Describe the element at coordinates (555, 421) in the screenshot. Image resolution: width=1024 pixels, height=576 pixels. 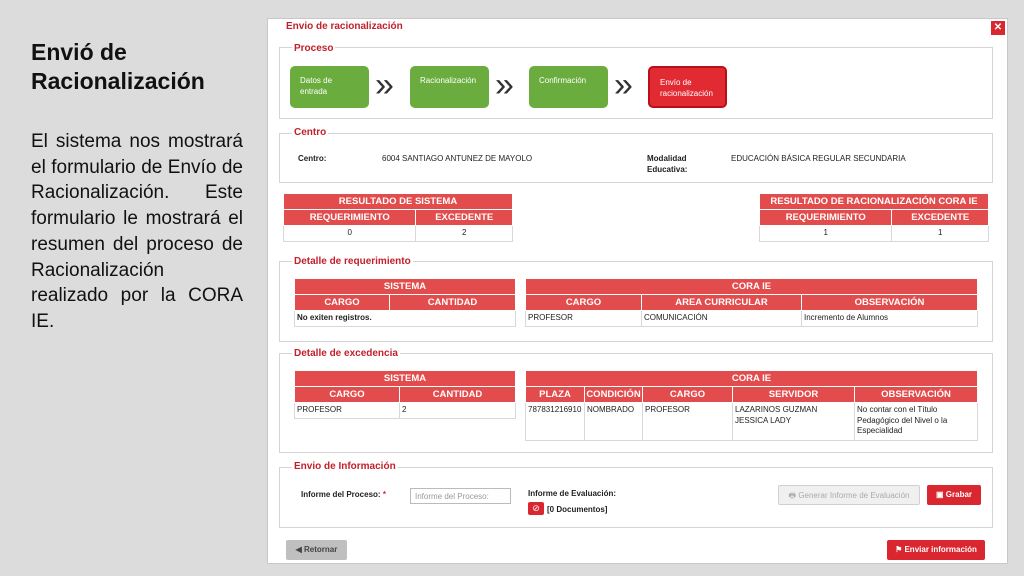
I see `cell: 787831216910` at that location.